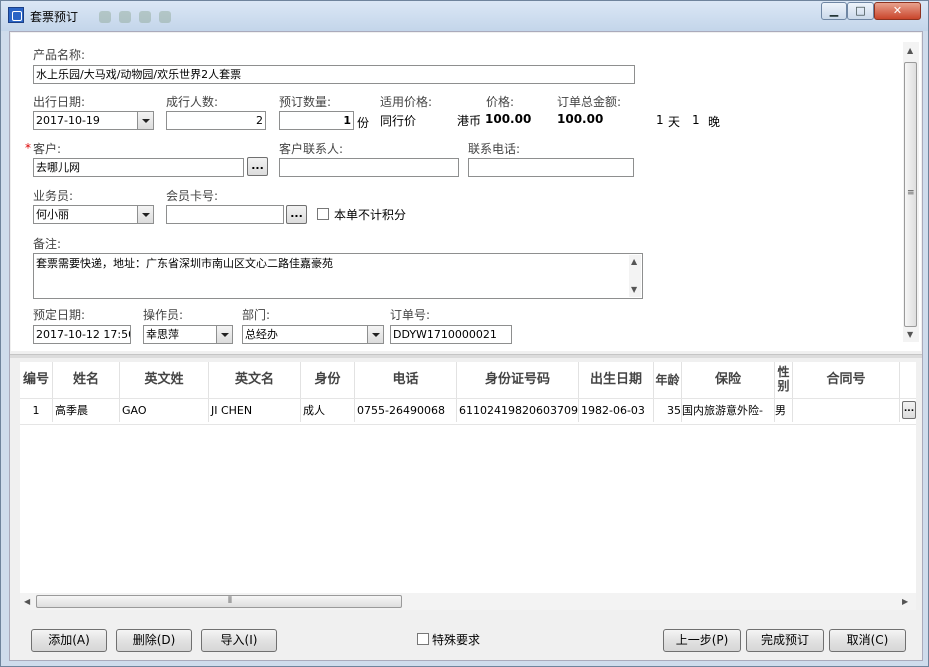 The image size is (929, 667). I want to click on scroll-down-icon: ▼, so click(910, 334).